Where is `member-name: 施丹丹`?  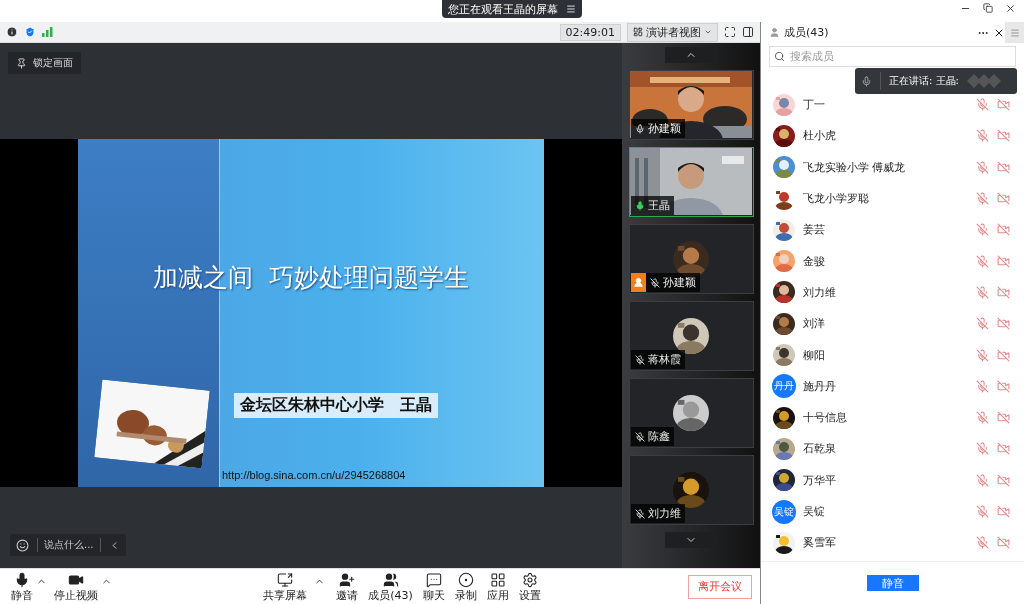 member-name: 施丹丹 is located at coordinates (820, 386).